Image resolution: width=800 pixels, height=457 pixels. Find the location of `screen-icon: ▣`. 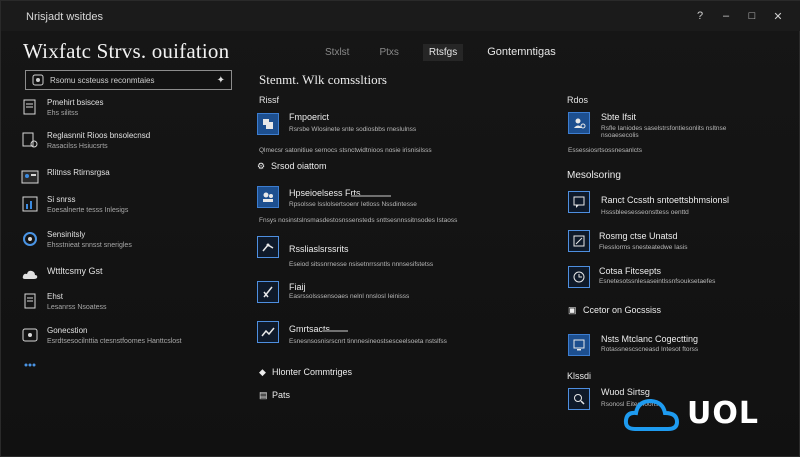

screen-icon: ▣ is located at coordinates (572, 310).